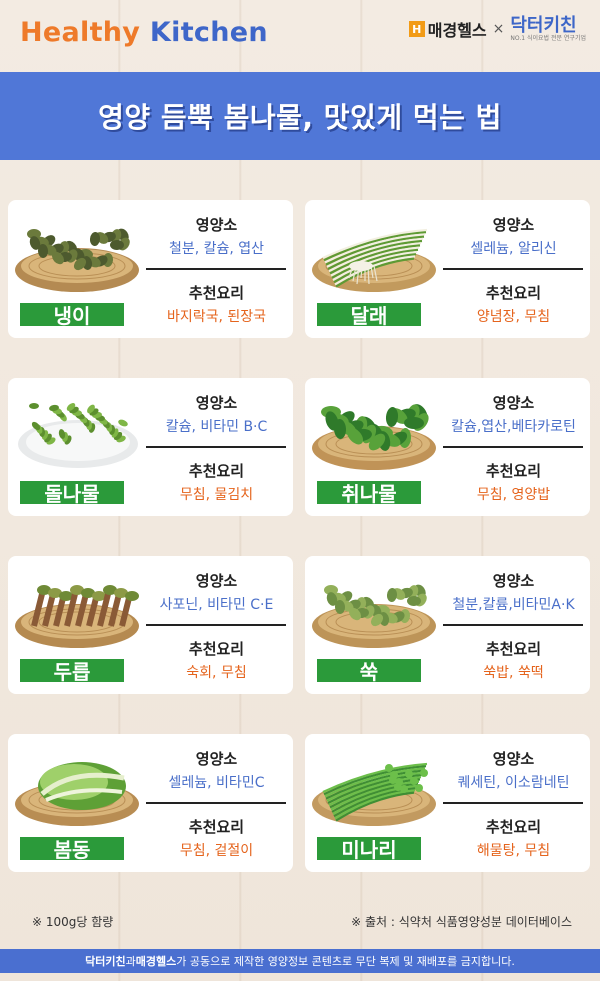  Describe the element at coordinates (216, 783) in the screenshot. I see `nutrient-values: 셀레늄, 비타민C` at that location.